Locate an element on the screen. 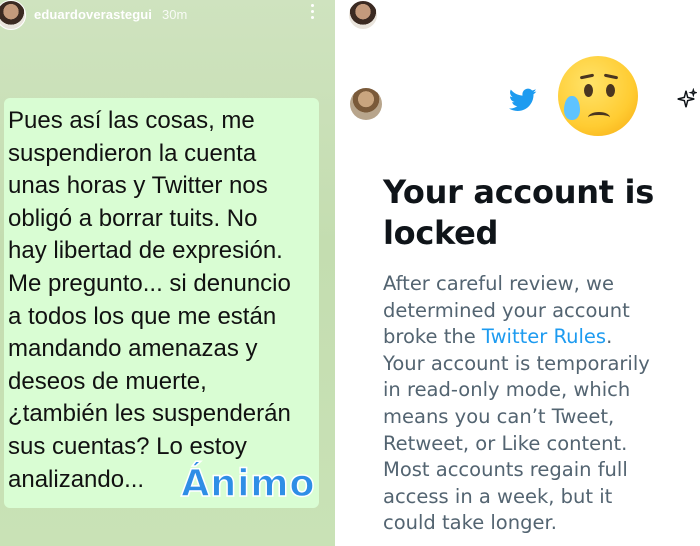 The height and width of the screenshot is (546, 700). crying-face-emoji is located at coordinates (598, 96).